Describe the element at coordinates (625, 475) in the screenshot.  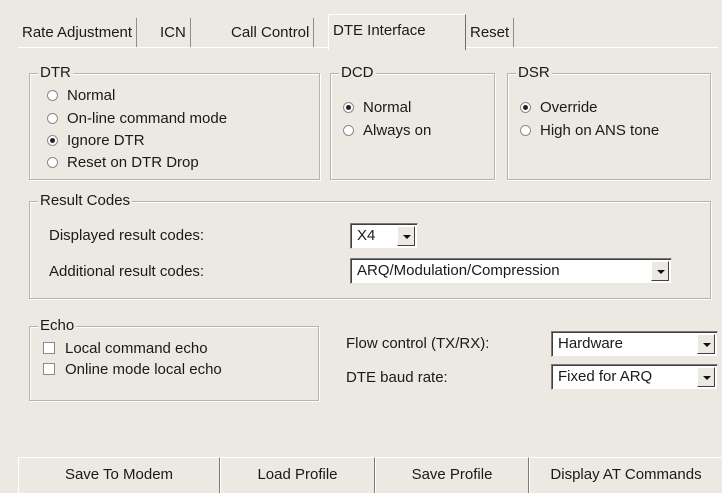
I see `display-at-commands-button: Display AT Commands` at that location.